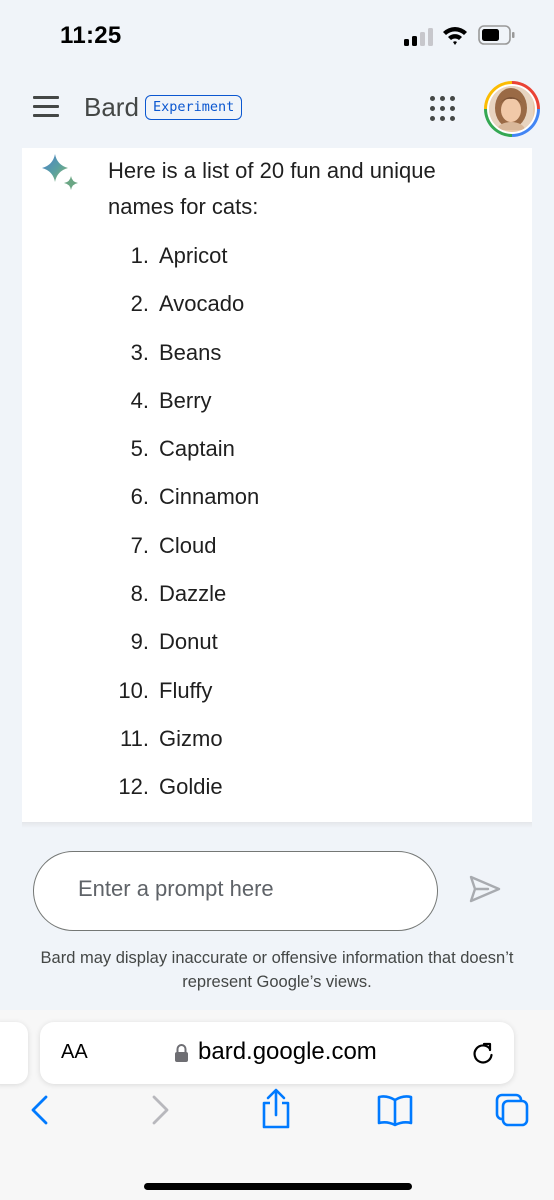  I want to click on text-size-button: AA, so click(74, 1052).